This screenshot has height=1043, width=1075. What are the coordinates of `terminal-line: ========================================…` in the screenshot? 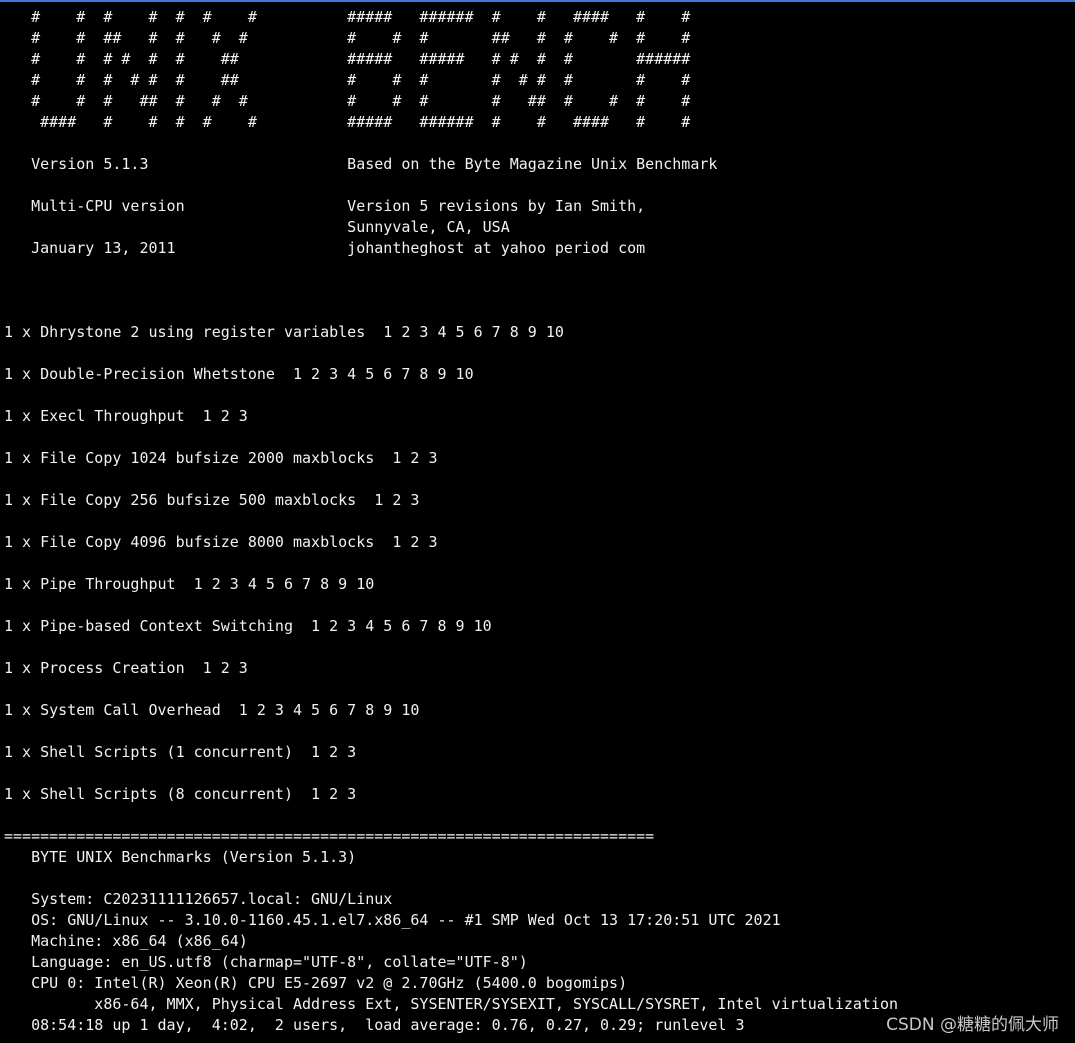 It's located at (329, 836).